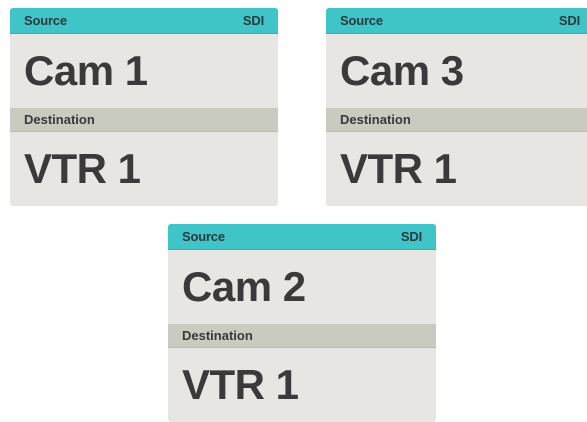  Describe the element at coordinates (144, 71) in the screenshot. I see `source-name: Cam 1` at that location.